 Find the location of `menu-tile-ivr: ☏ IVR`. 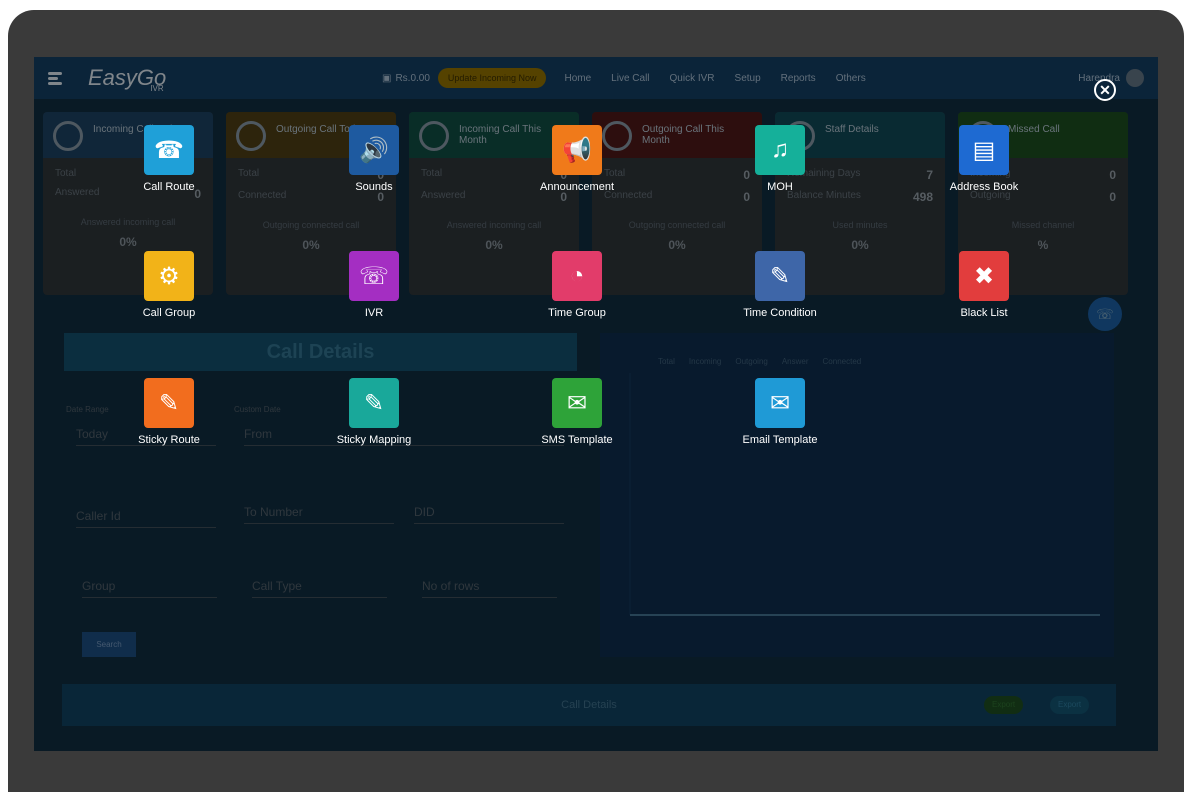

menu-tile-ivr: ☏ IVR is located at coordinates (374, 285).